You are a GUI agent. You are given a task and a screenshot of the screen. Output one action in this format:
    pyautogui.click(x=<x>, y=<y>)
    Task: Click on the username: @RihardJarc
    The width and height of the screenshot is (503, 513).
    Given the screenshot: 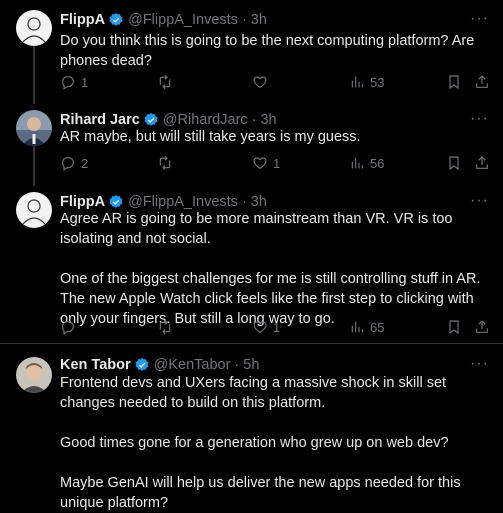 What is the action you would take?
    pyautogui.click(x=205, y=120)
    